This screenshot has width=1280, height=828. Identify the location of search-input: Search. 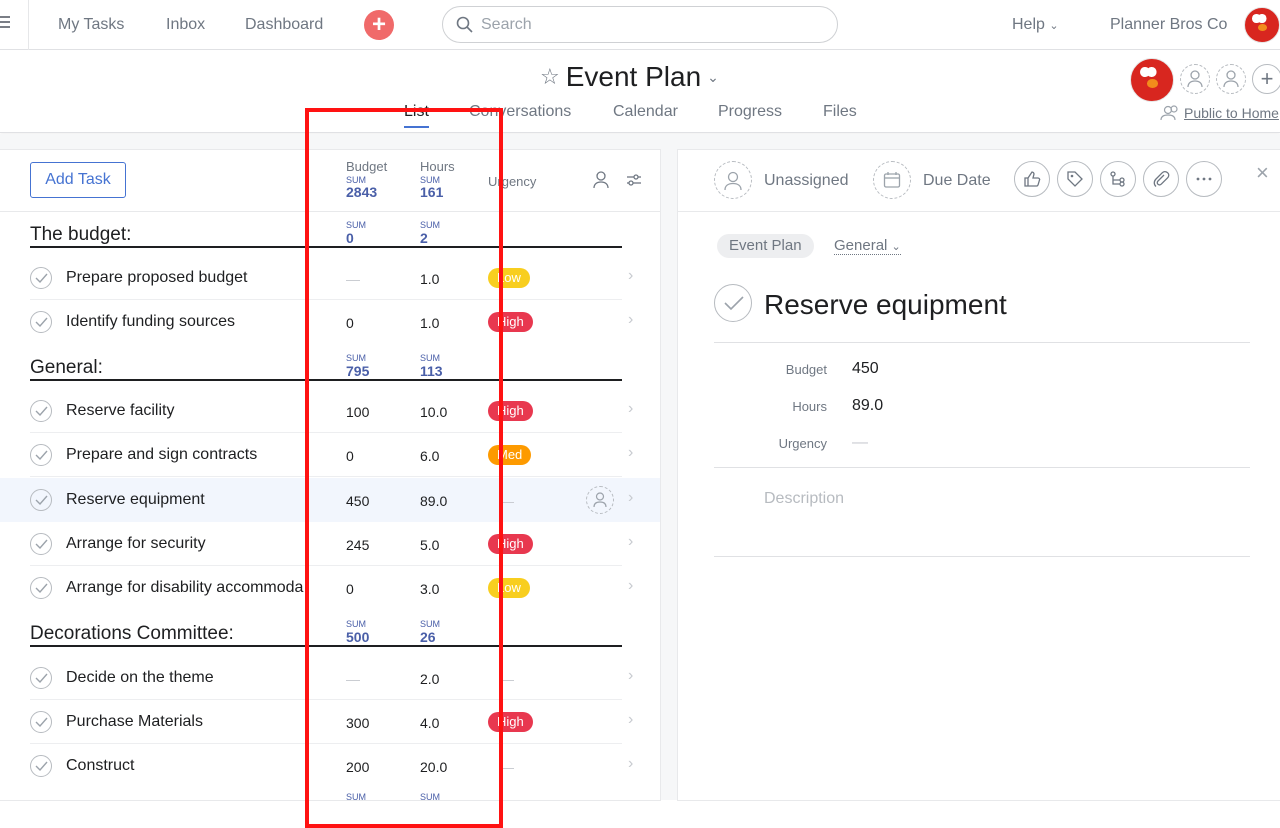
(640, 24).